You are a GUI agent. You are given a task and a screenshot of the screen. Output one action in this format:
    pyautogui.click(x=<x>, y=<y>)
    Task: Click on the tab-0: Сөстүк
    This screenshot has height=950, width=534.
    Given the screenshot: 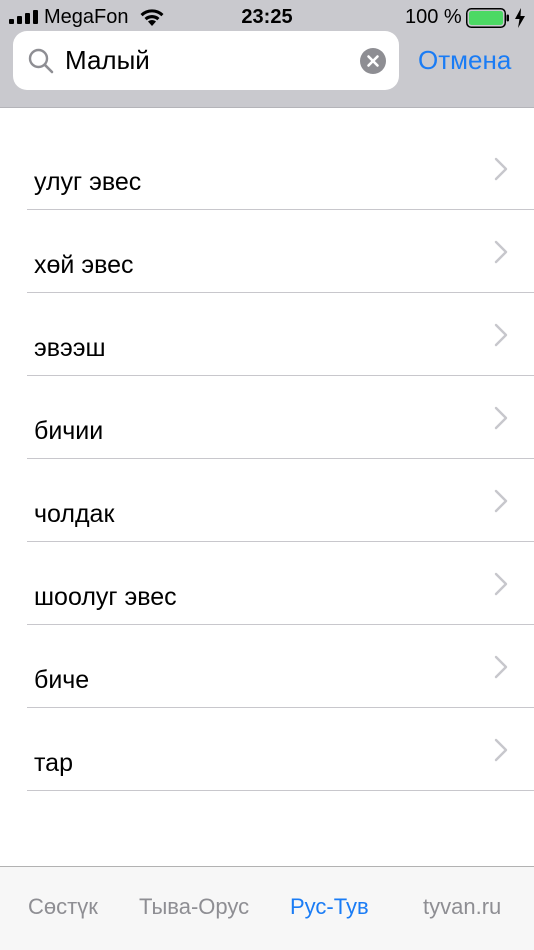 What is the action you would take?
    pyautogui.click(x=63, y=907)
    